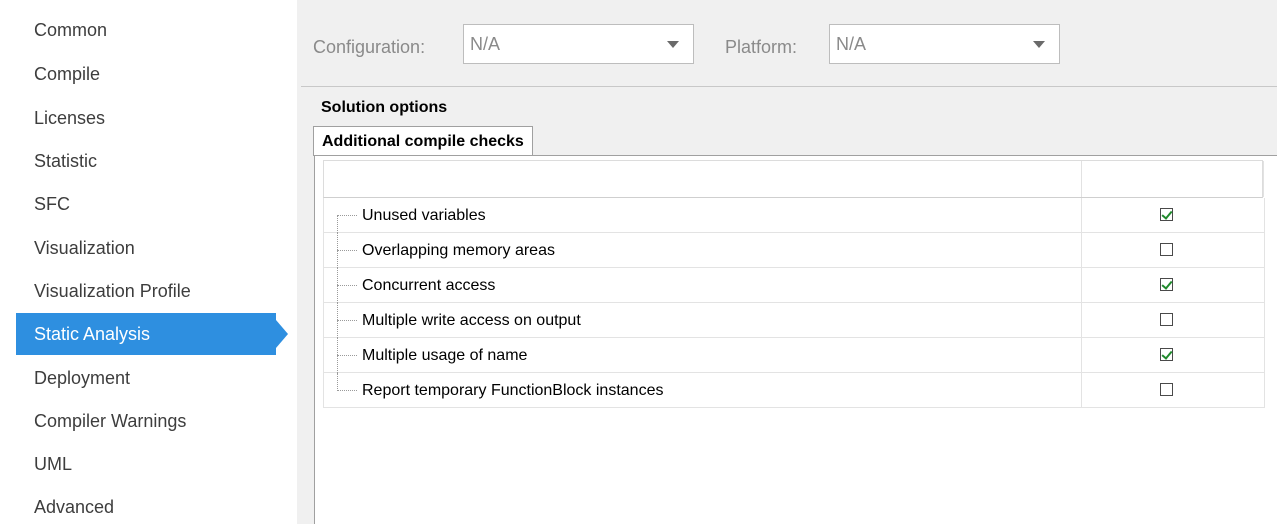 The image size is (1277, 528). Describe the element at coordinates (384, 107) in the screenshot. I see `solution-options-title: Solution options` at that location.